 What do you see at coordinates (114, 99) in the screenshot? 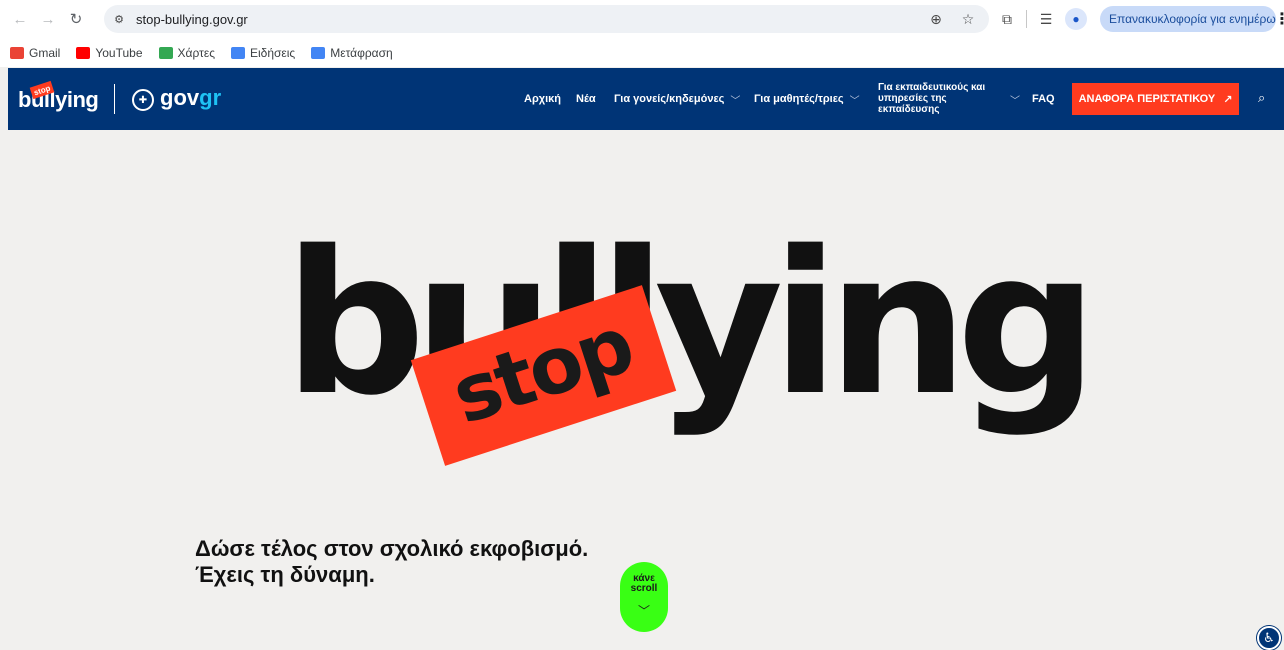
I see `logo-divider` at bounding box center [114, 99].